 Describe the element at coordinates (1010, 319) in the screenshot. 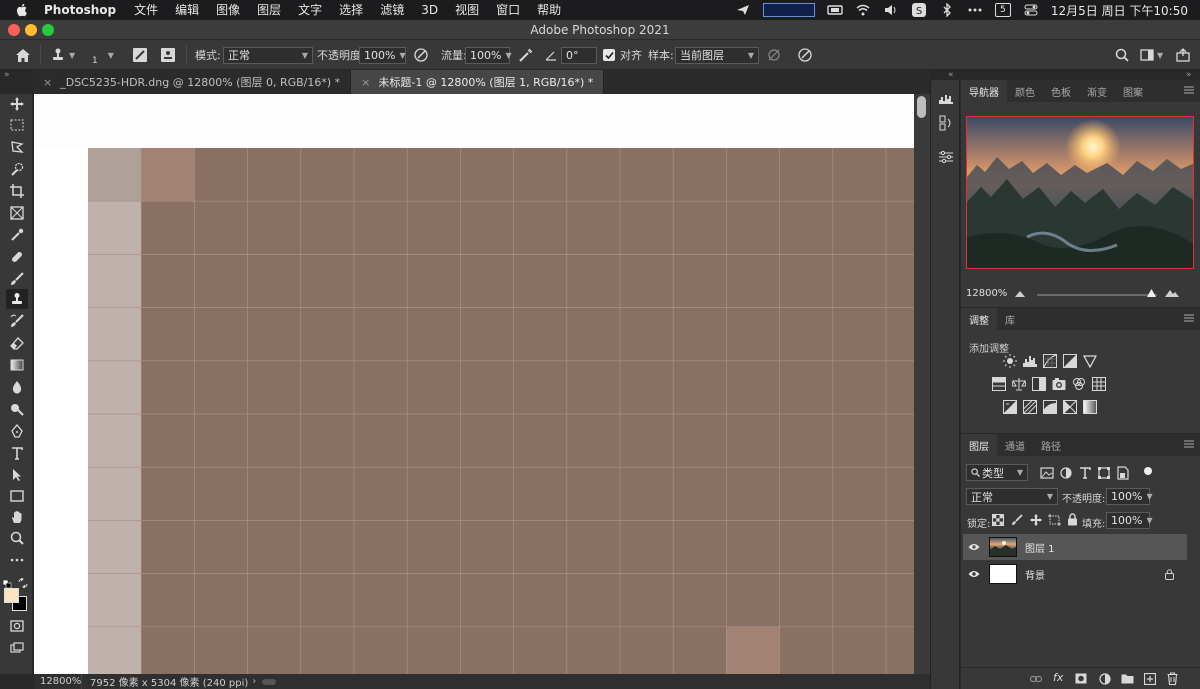

I see `tab-libraries: 库` at that location.